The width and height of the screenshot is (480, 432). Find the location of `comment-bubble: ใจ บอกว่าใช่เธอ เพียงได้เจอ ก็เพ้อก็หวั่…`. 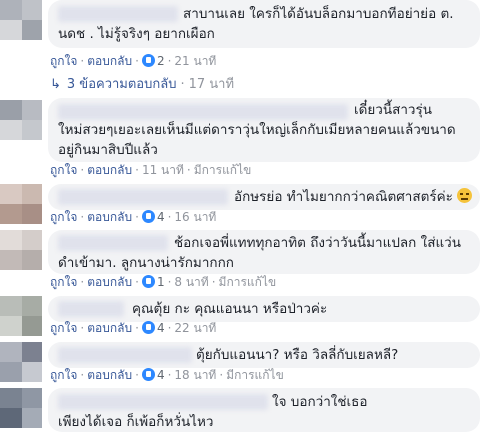

comment-bubble: ใจ บอกว่าใช่เธอ เพียงได้เจอ ก็เพ้อก็หวั่… is located at coordinates (264, 410).